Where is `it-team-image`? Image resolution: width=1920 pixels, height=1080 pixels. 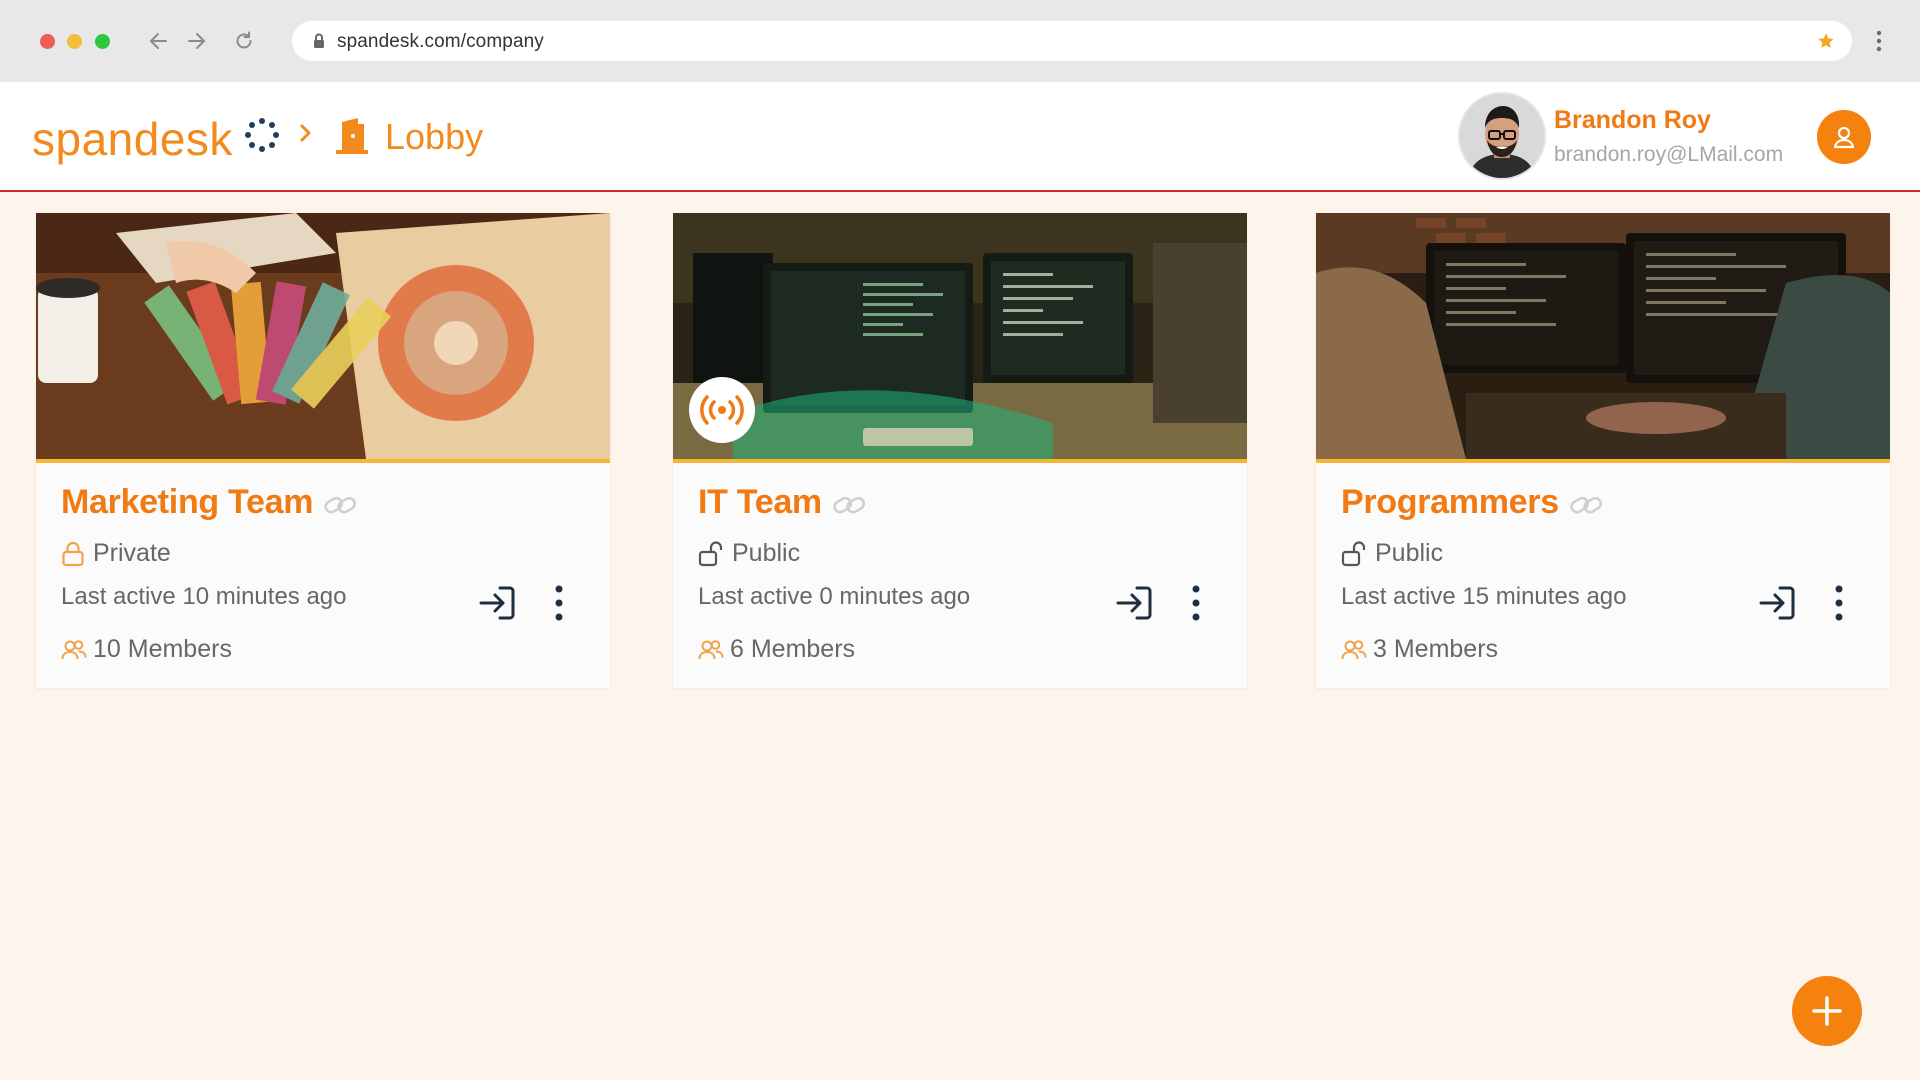
it-team-image is located at coordinates (960, 336).